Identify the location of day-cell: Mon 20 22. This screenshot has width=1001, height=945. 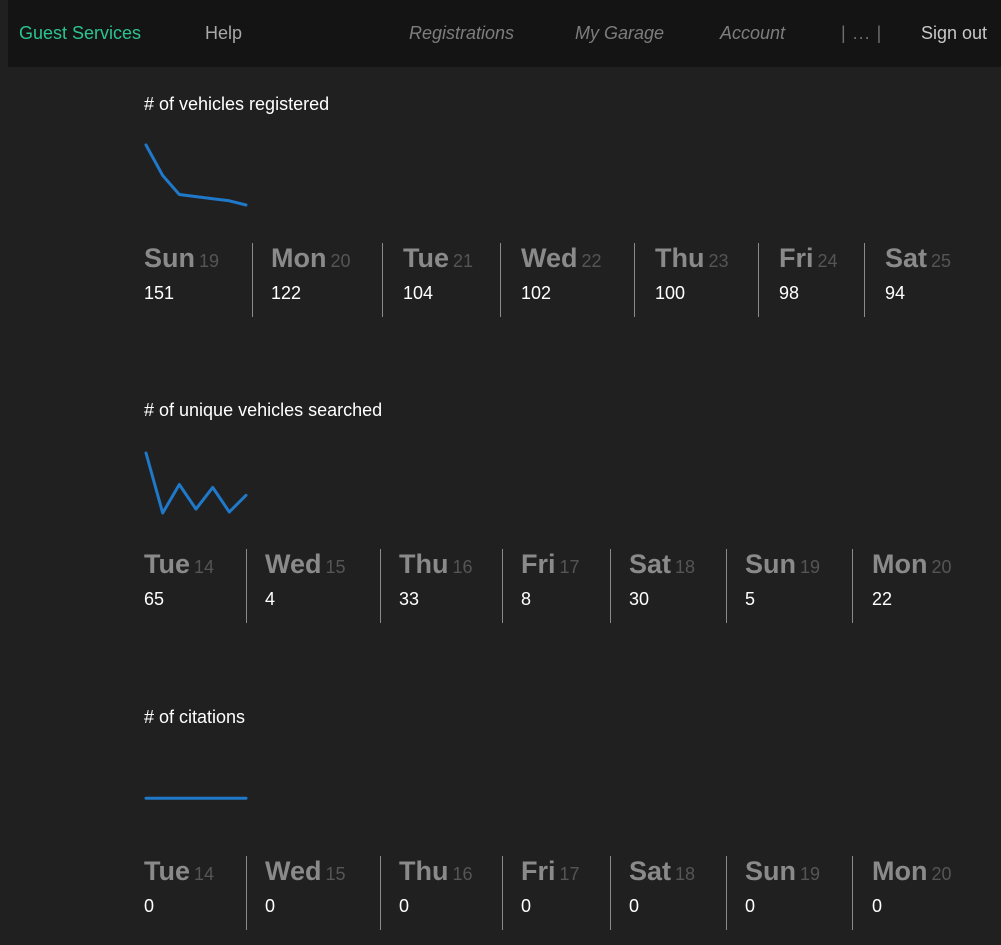
(912, 586).